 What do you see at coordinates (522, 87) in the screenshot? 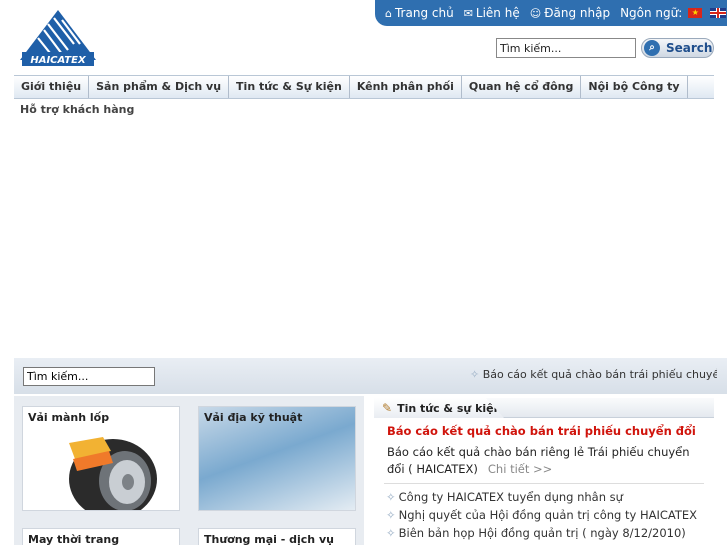
I see `nav-item-shareholders: Quan hệ cổ đông` at bounding box center [522, 87].